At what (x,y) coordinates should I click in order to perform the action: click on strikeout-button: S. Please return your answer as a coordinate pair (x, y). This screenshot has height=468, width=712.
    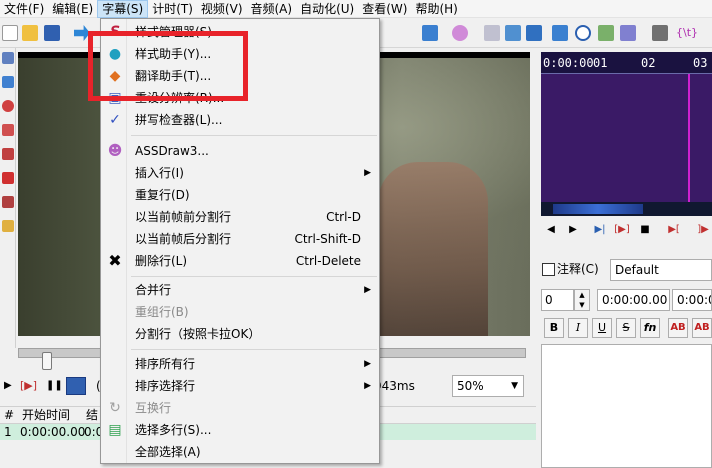
    Looking at the image, I should click on (626, 328).